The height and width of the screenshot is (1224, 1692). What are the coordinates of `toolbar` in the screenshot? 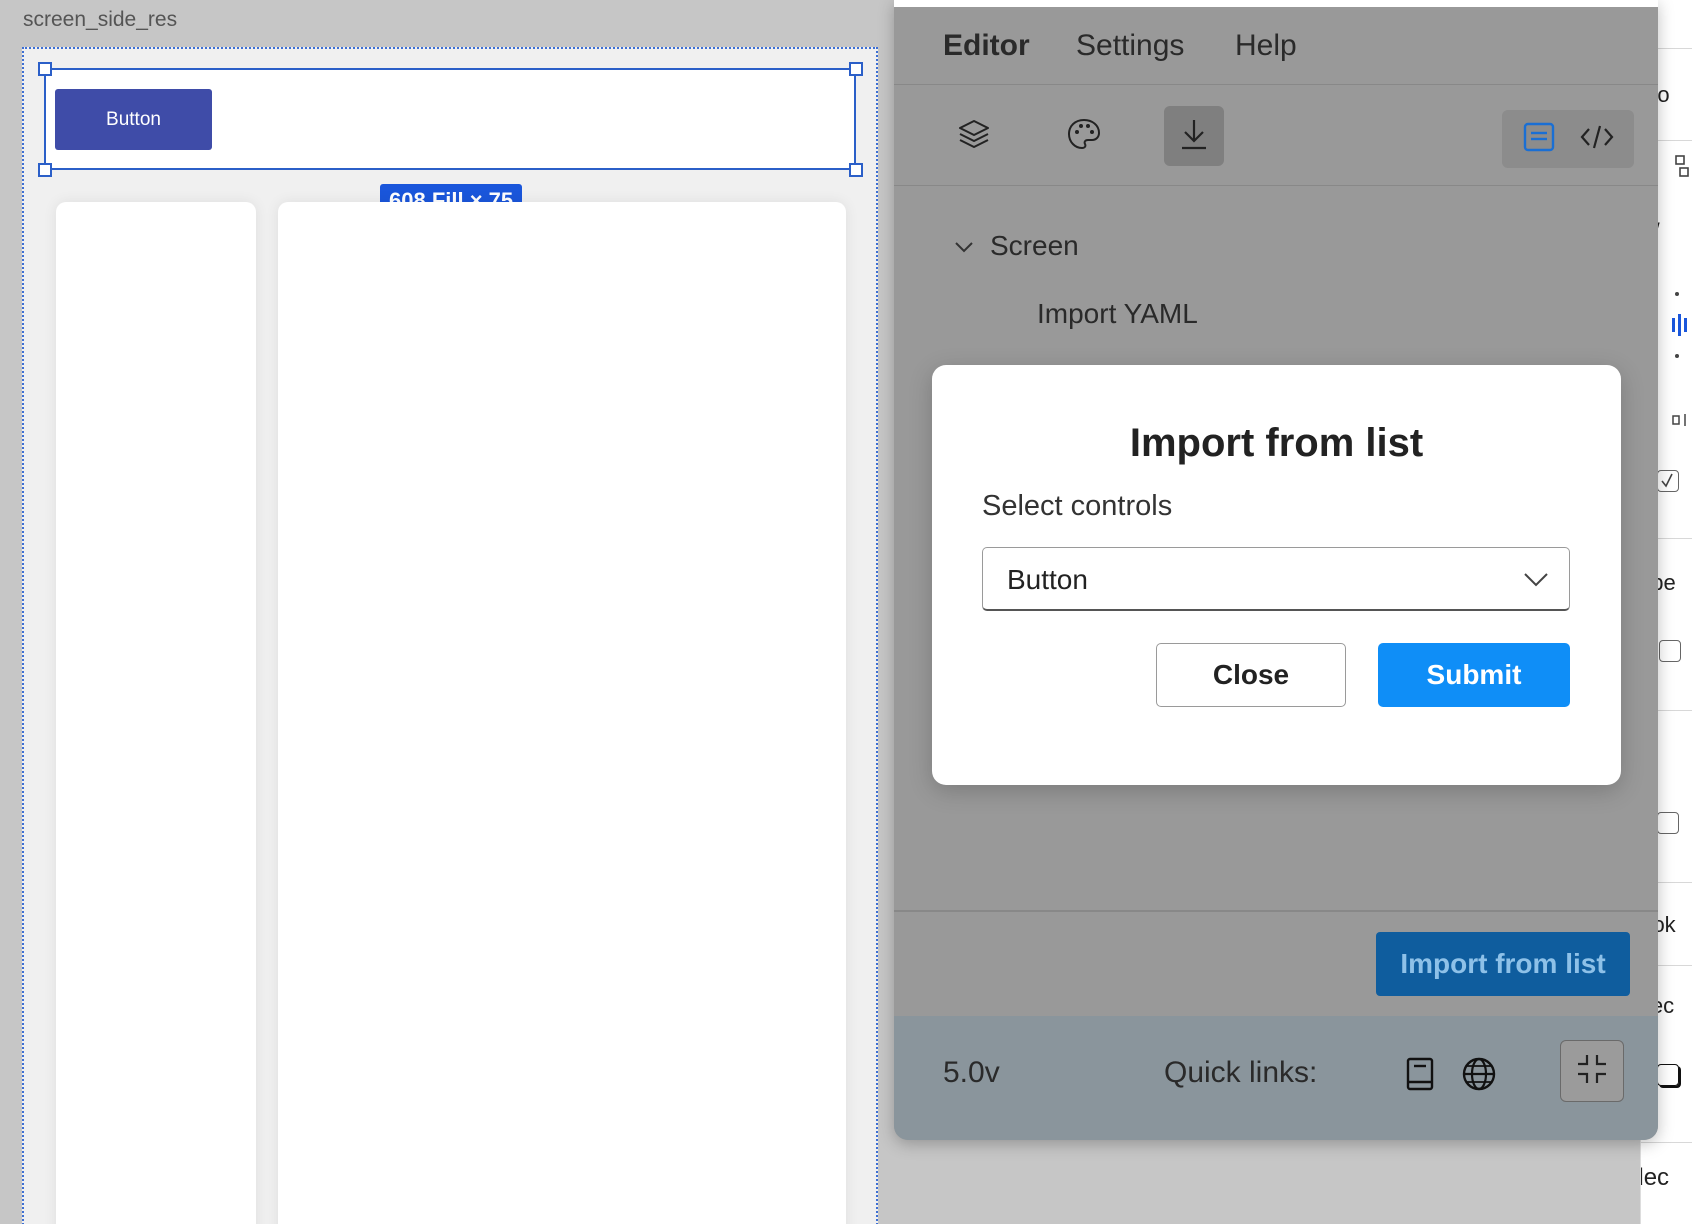 It's located at (1276, 136).